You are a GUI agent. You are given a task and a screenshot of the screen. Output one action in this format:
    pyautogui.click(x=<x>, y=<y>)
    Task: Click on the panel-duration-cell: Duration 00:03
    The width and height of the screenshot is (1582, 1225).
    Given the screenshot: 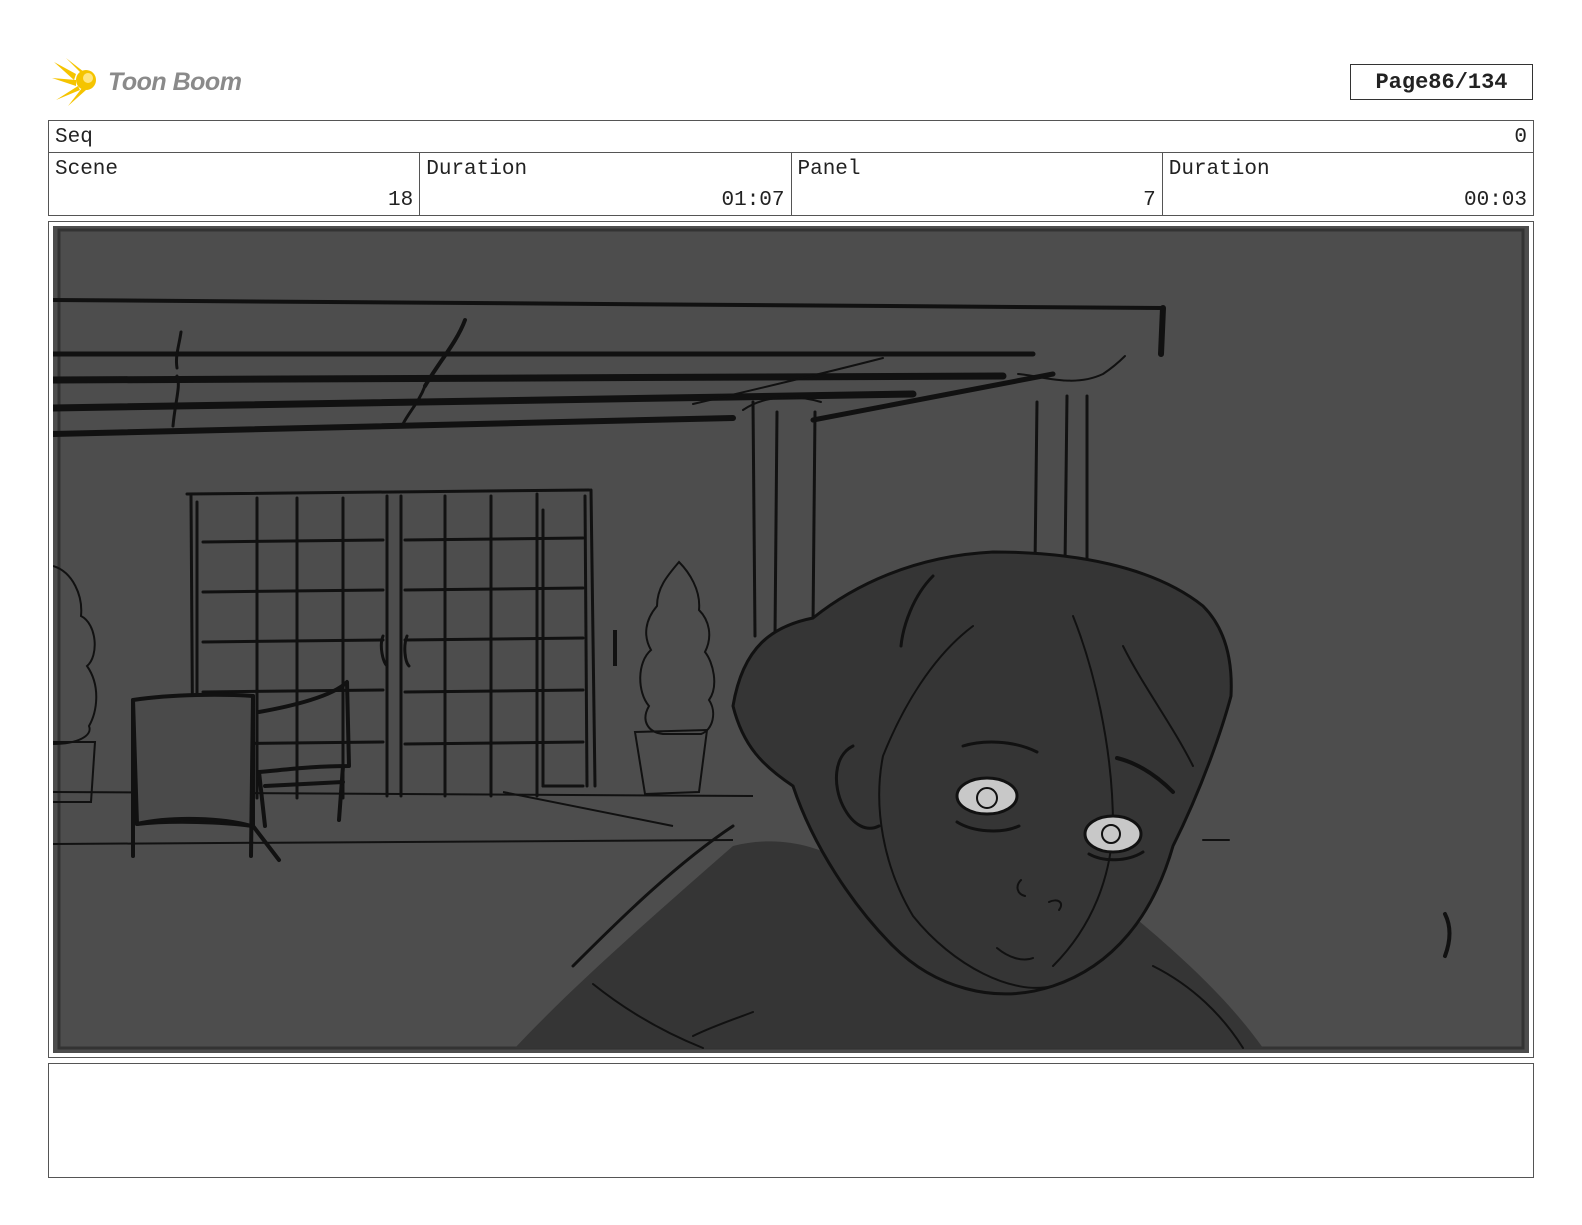 What is the action you would take?
    pyautogui.click(x=1348, y=184)
    